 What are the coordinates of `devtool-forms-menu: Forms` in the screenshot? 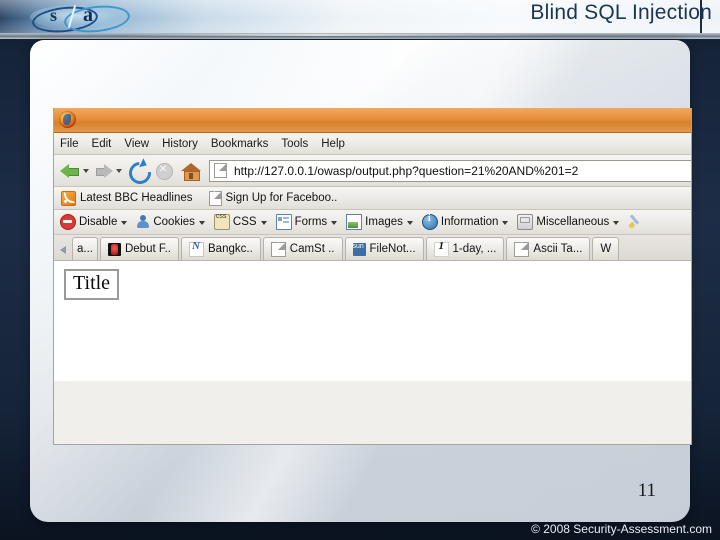 It's located at (306, 222).